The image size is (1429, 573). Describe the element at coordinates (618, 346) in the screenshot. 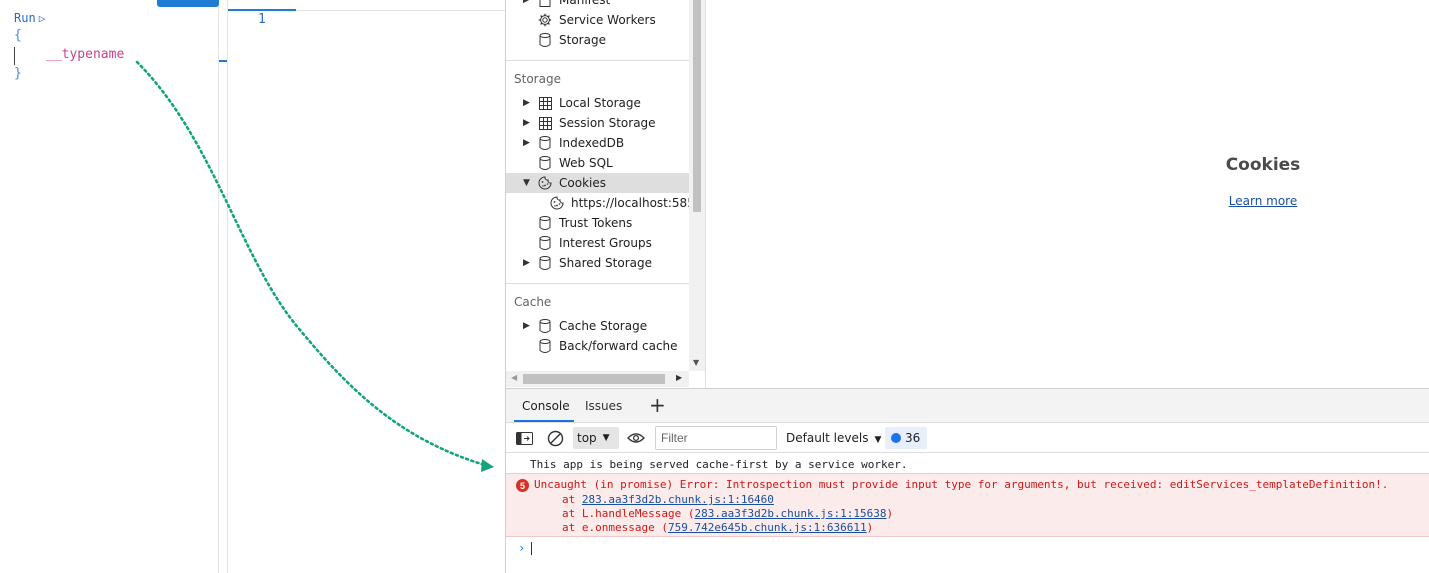

I see `sidebar-item-label: Back/forward cache` at that location.